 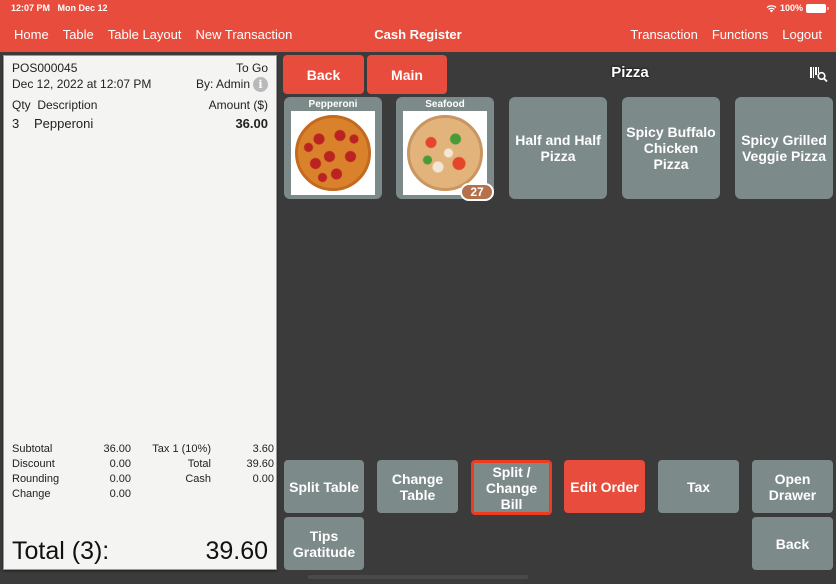 I want to click on grand-total: Total (3): 39.60, so click(x=140, y=551).